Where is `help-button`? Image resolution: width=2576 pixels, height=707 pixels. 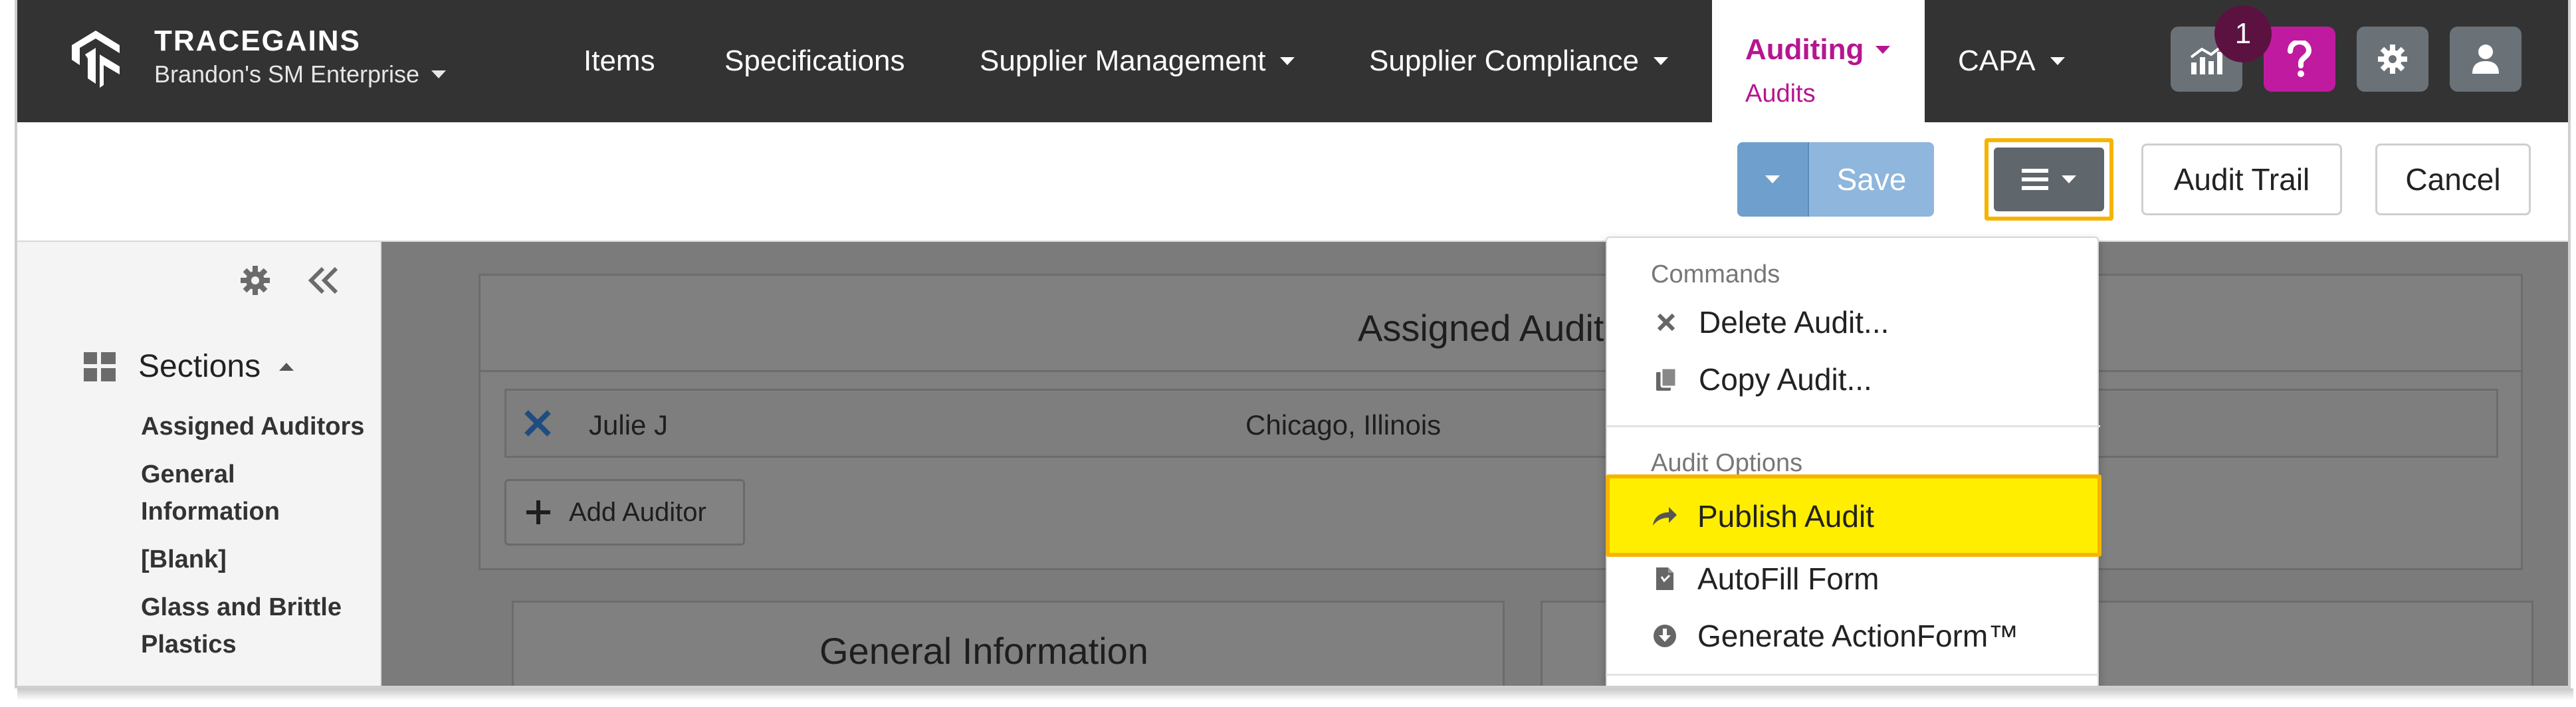 help-button is located at coordinates (2299, 60).